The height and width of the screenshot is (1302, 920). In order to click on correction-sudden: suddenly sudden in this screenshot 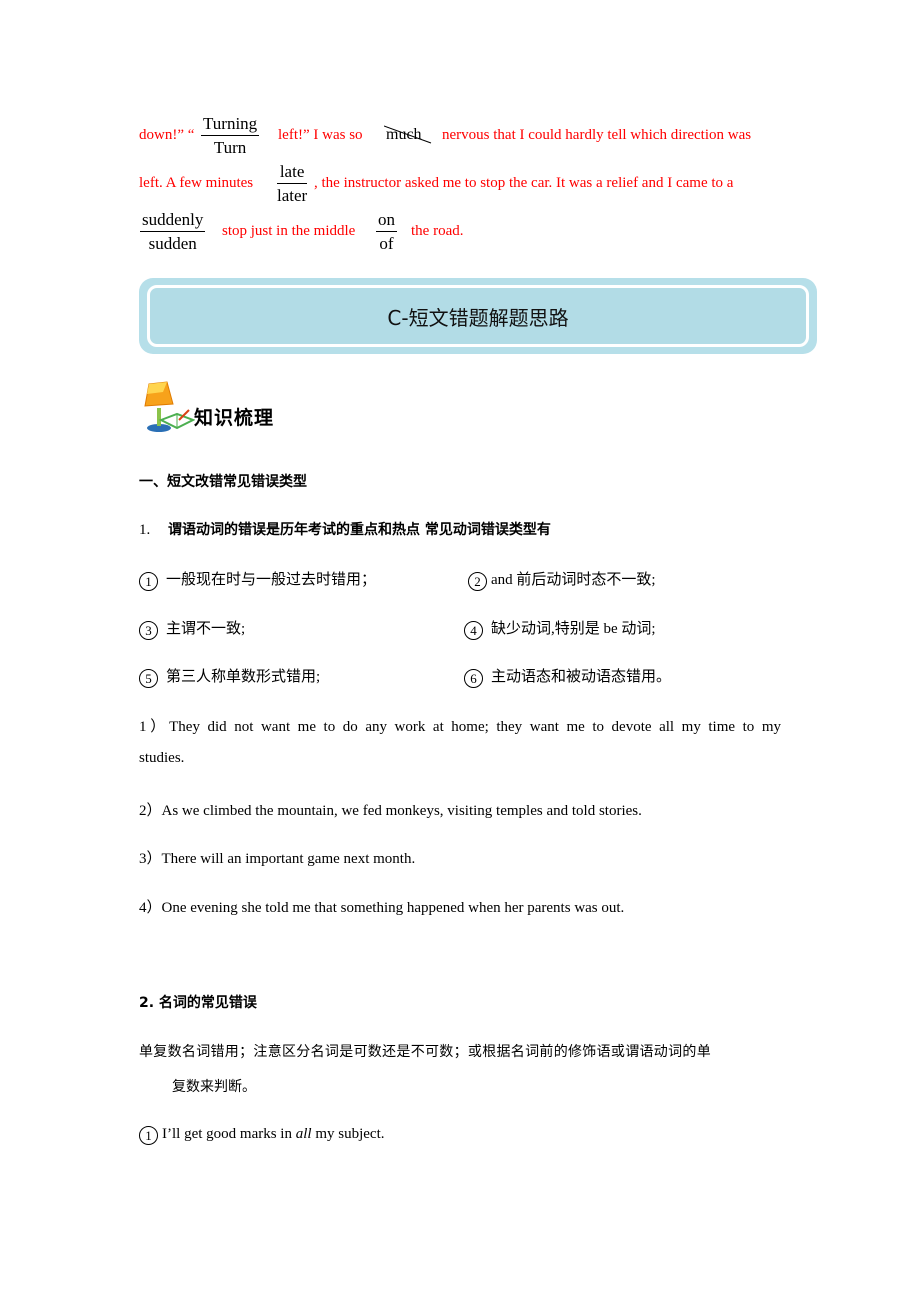, I will do `click(173, 232)`.